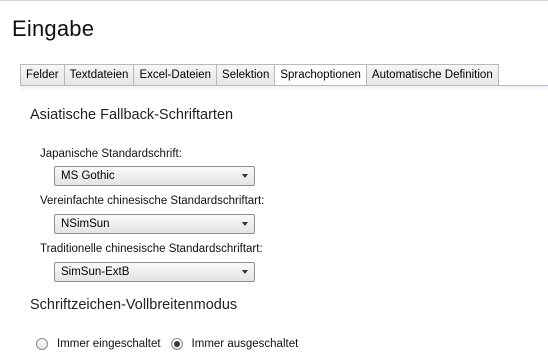 The height and width of the screenshot is (360, 548). What do you see at coordinates (154, 272) in the screenshot?
I see `traditional-chinese-font-dropdown: SimSun-ExtB` at bounding box center [154, 272].